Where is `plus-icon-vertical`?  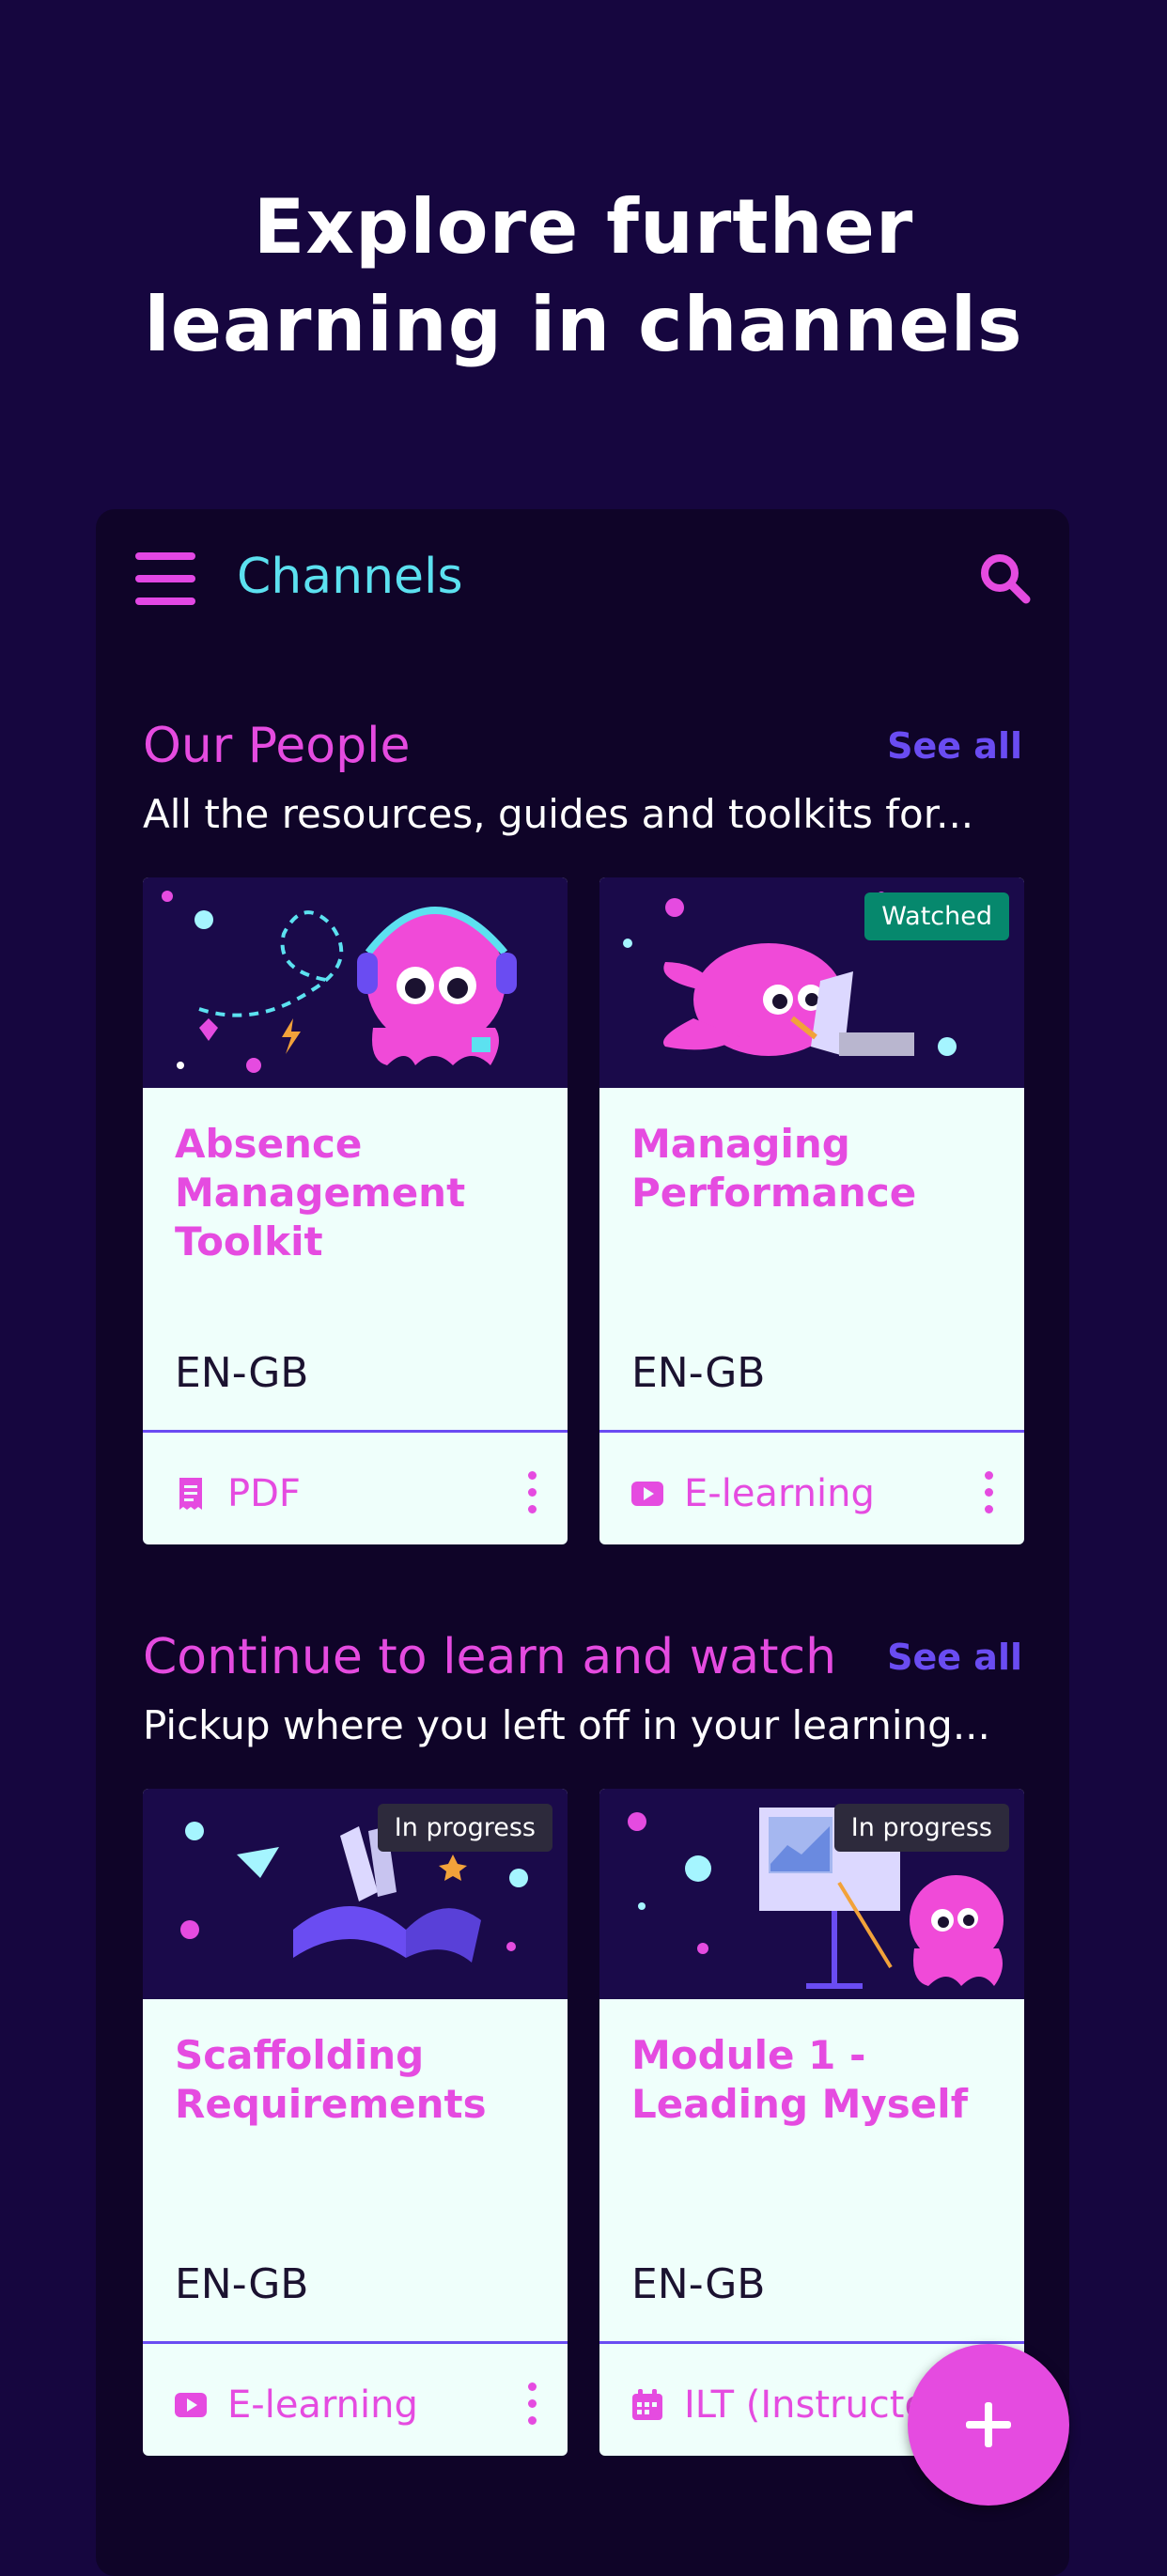 plus-icon-vertical is located at coordinates (989, 2424).